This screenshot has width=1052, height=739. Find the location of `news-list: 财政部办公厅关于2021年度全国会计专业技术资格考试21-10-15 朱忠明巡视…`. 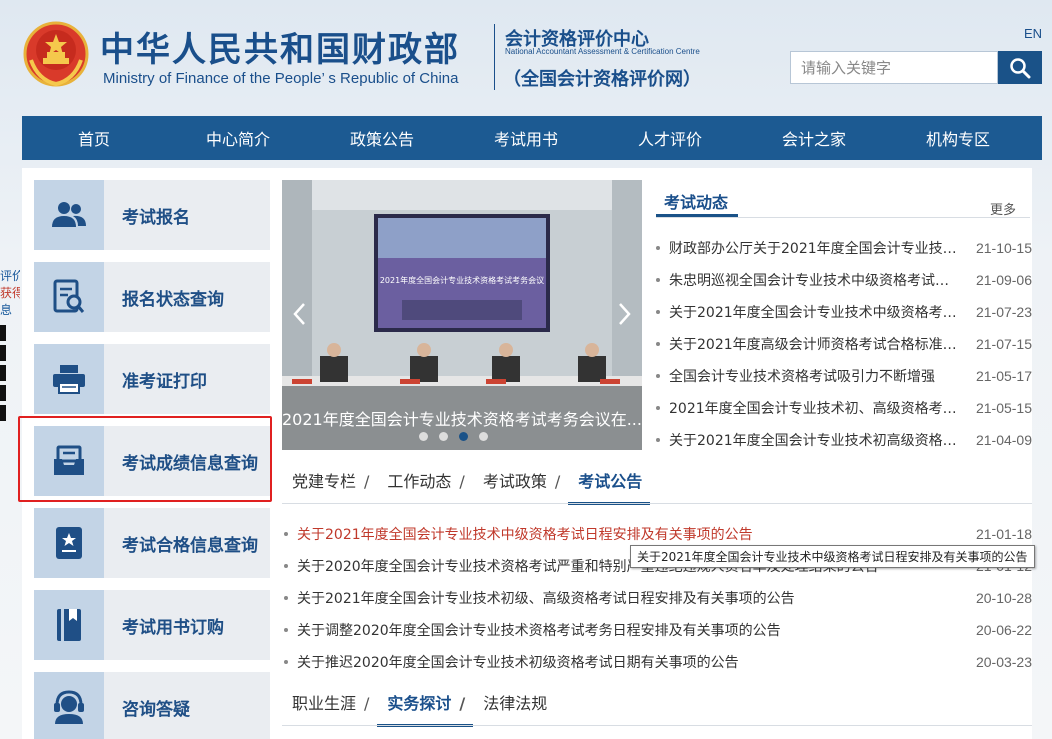

news-list: 财政部办公厅关于2021年度全国会计专业技术资格考试21-10-15 朱忠明巡视… is located at coordinates (844, 344).